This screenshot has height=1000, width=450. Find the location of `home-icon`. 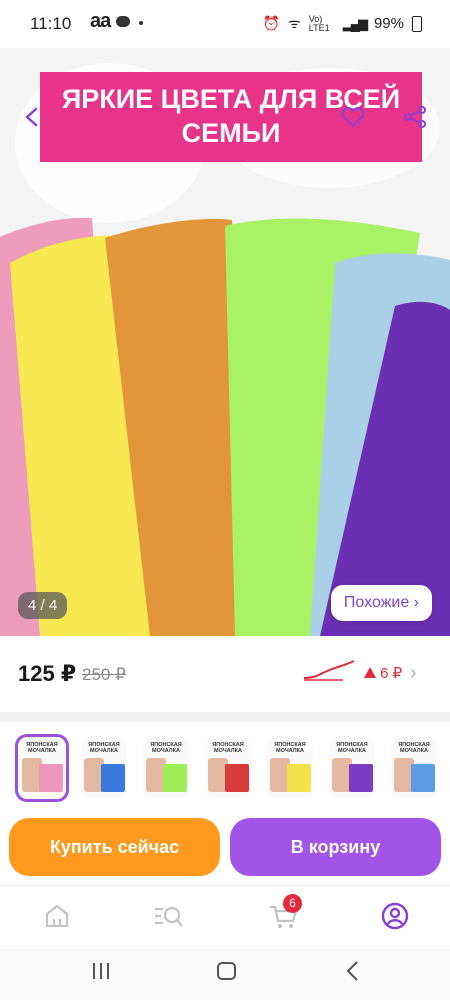

home-icon is located at coordinates (57, 916).